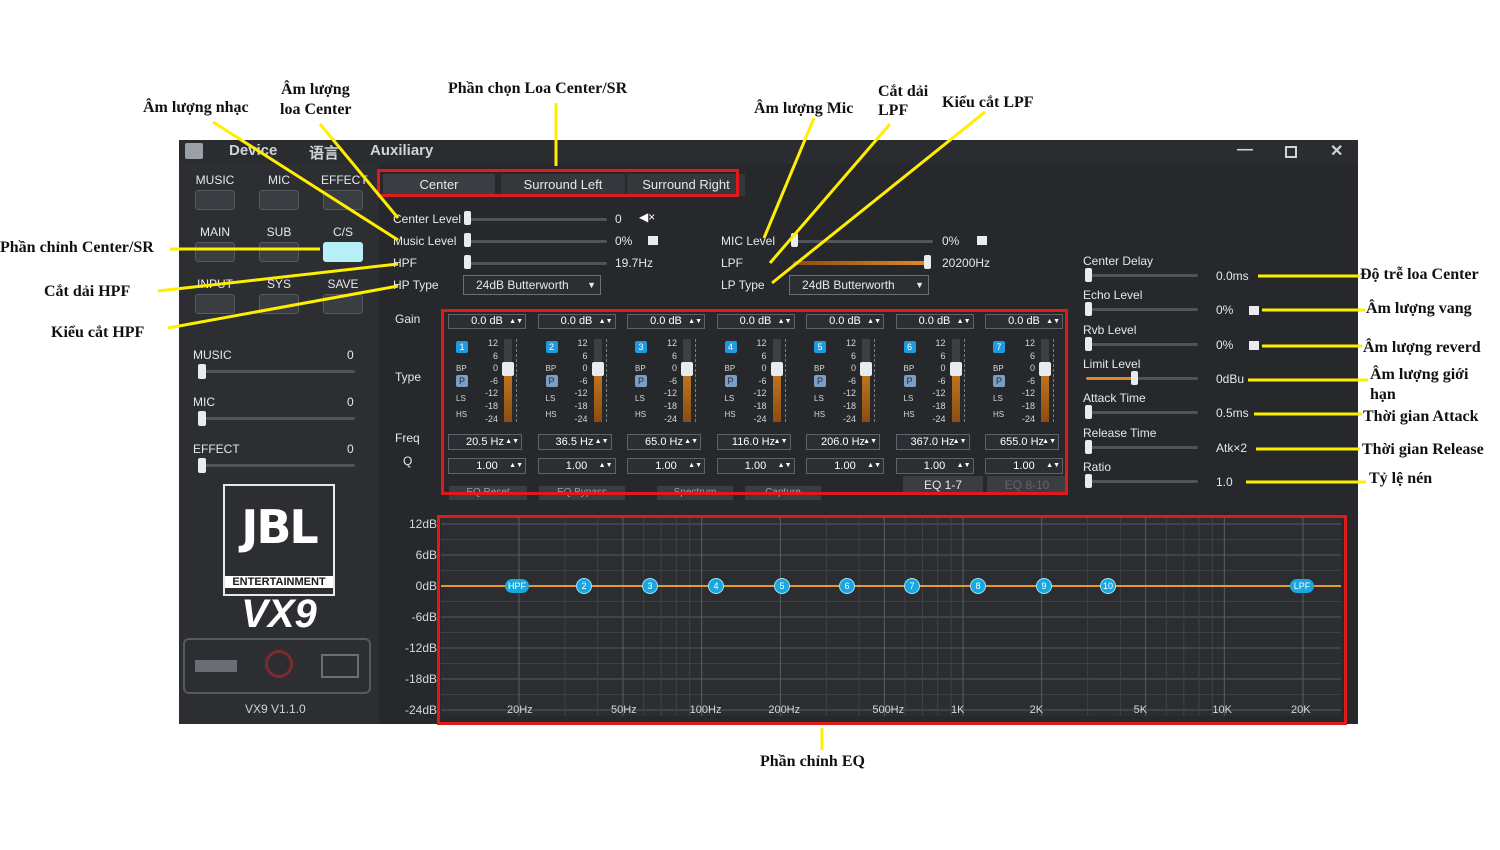  What do you see at coordinates (732, 263) in the screenshot?
I see `lpf-label: LPF` at bounding box center [732, 263].